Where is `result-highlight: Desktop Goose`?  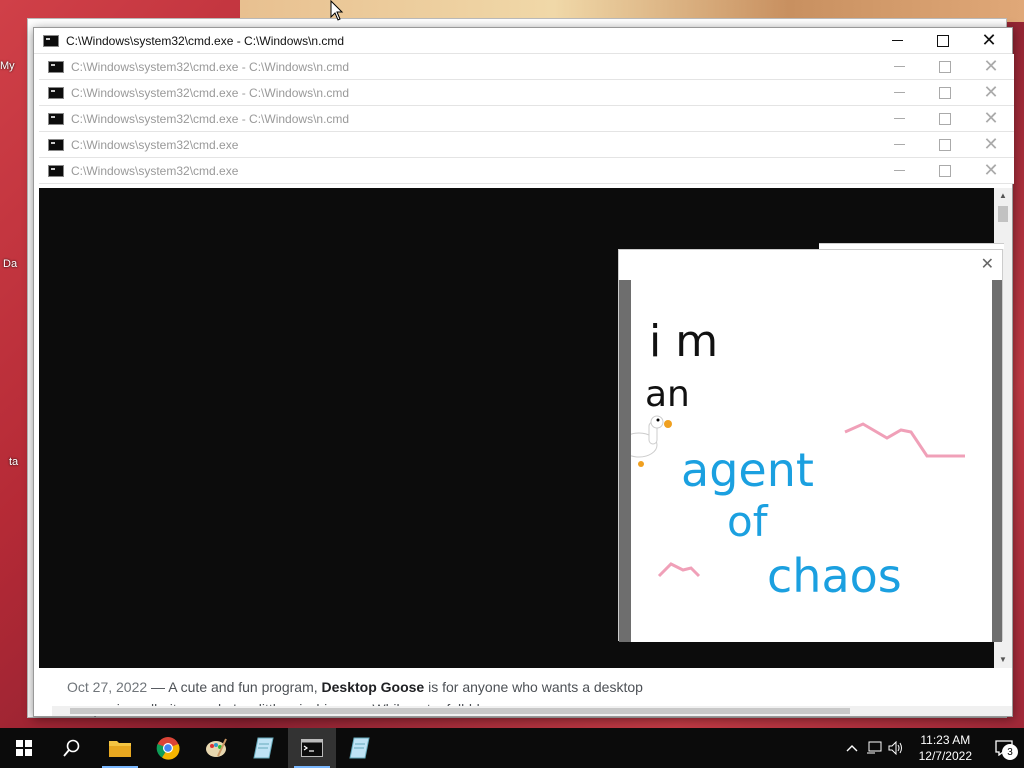
result-highlight: Desktop Goose is located at coordinates (373, 687).